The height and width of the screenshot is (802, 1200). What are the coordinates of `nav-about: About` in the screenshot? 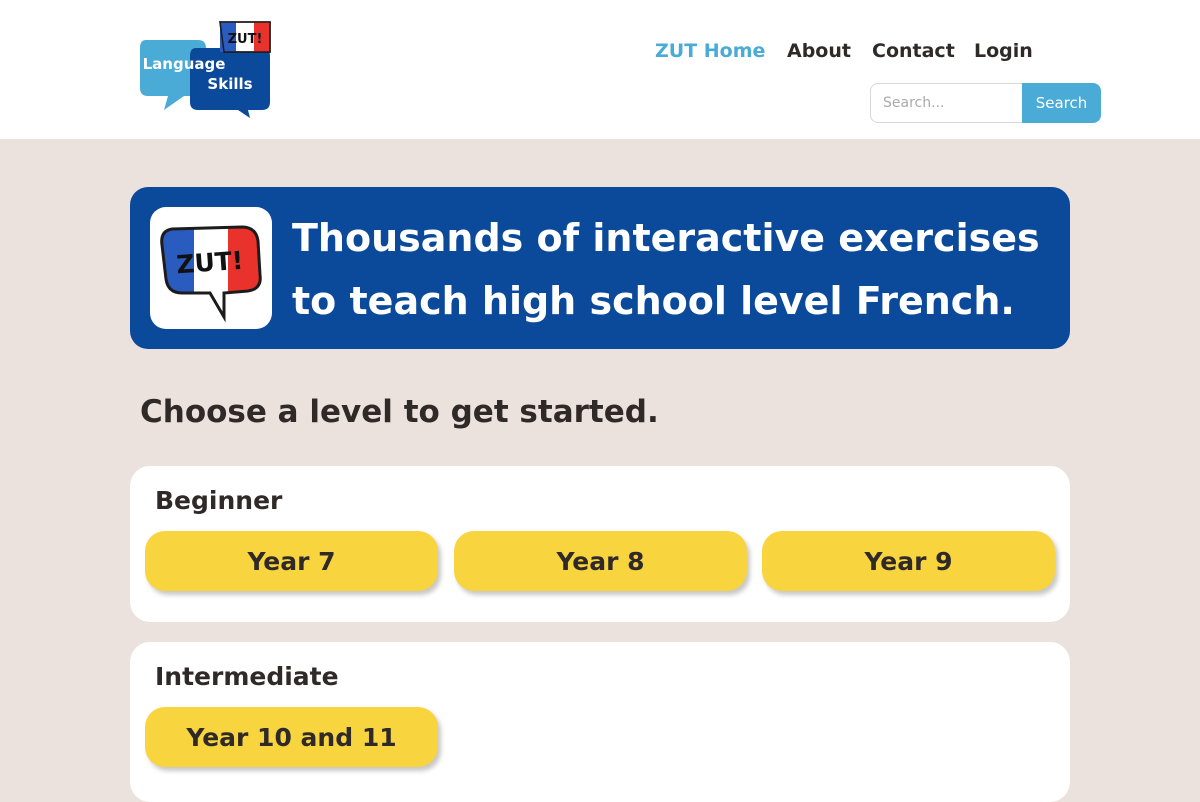 It's located at (819, 51).